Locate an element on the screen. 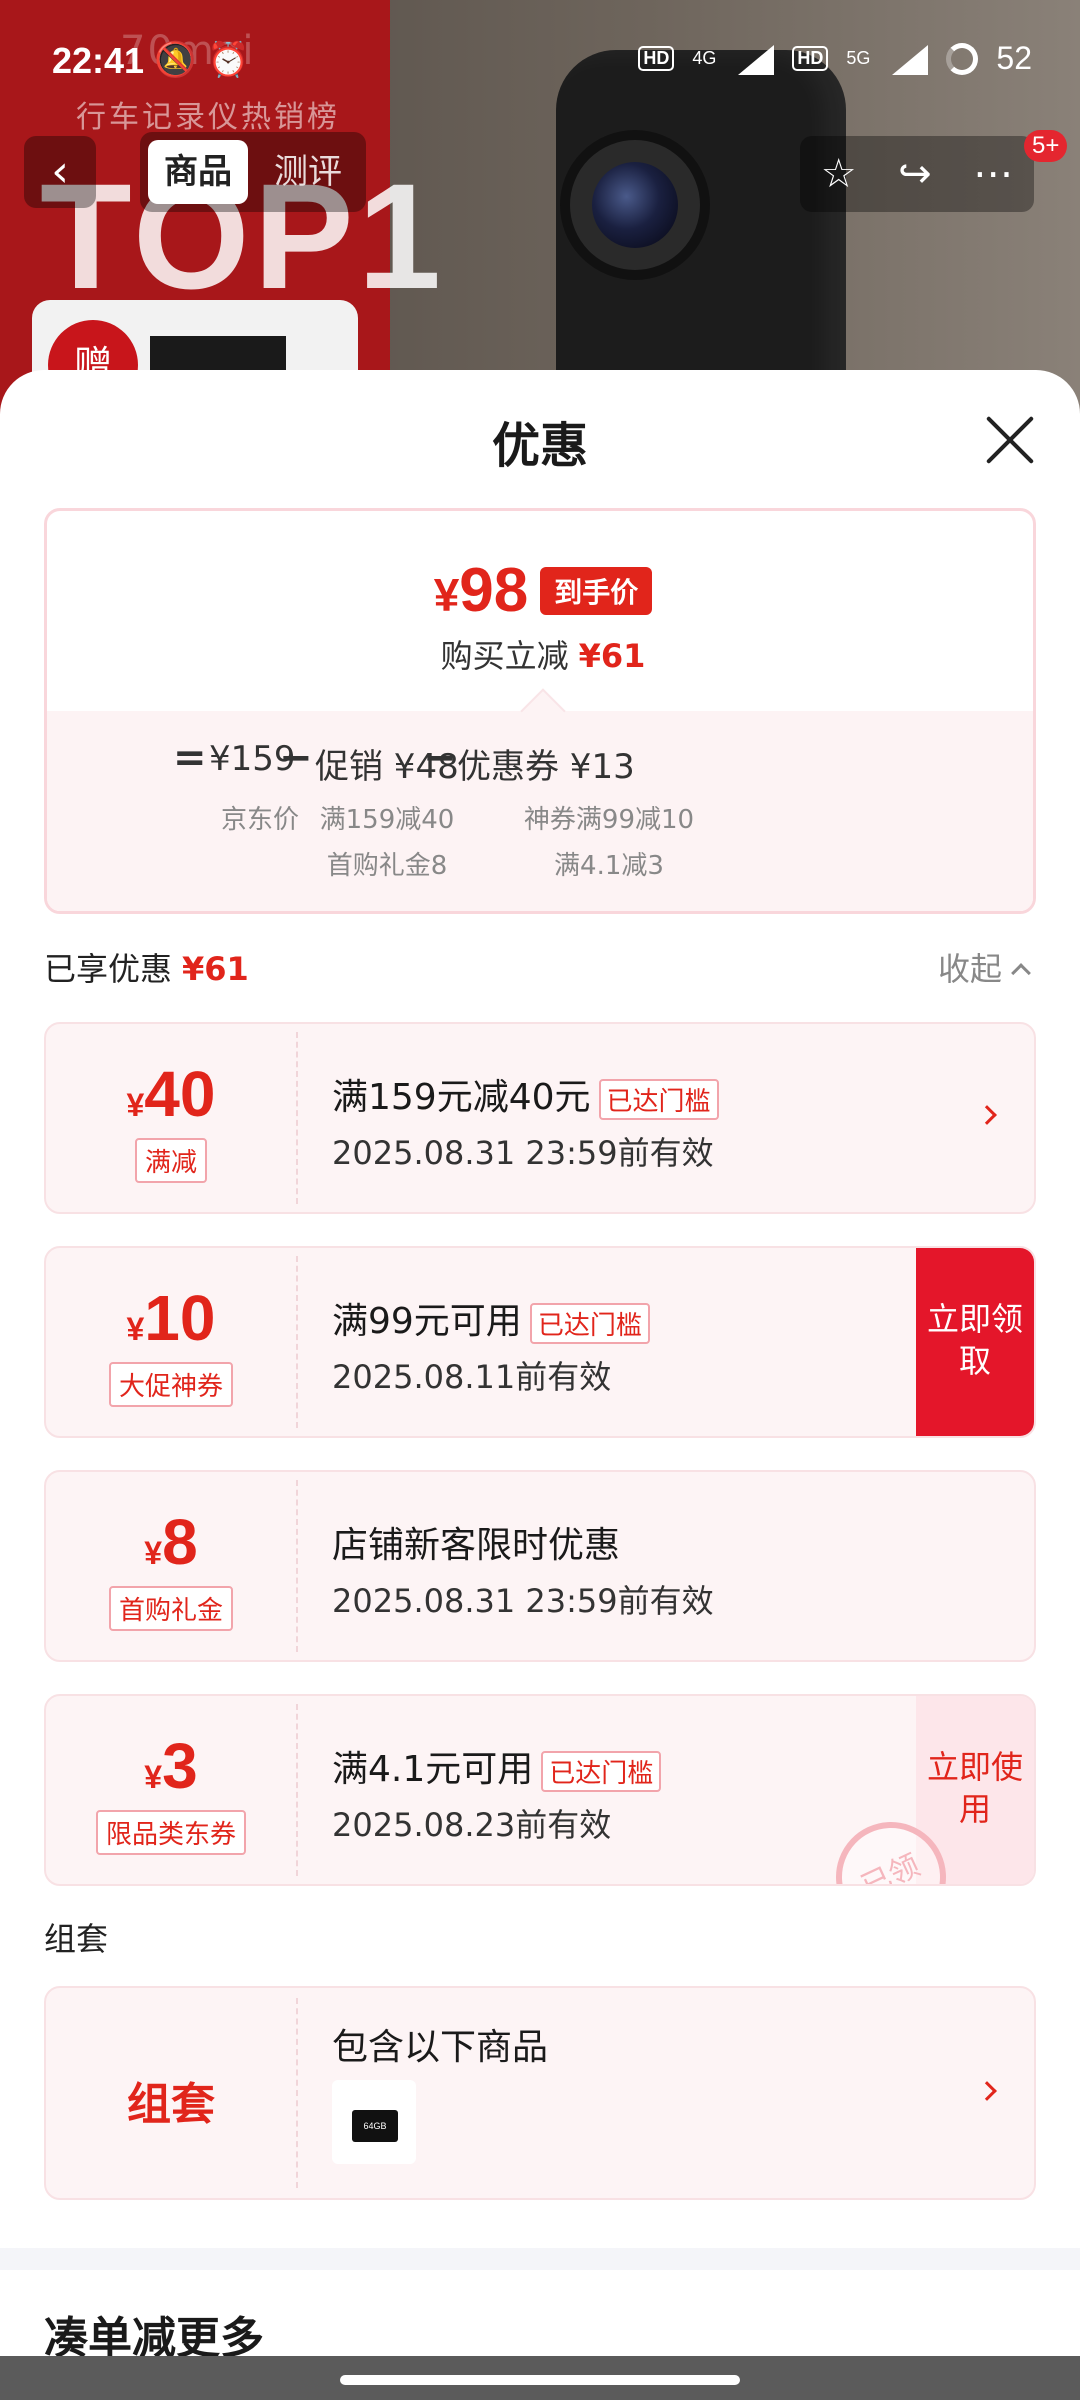  instant-reduce-line: 购买立减 ¥61 is located at coordinates (540, 654).